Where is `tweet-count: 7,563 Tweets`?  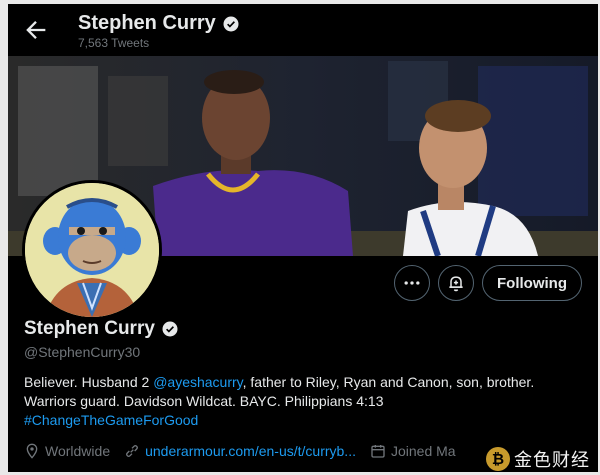
tweet-count: 7,563 Tweets is located at coordinates (114, 43).